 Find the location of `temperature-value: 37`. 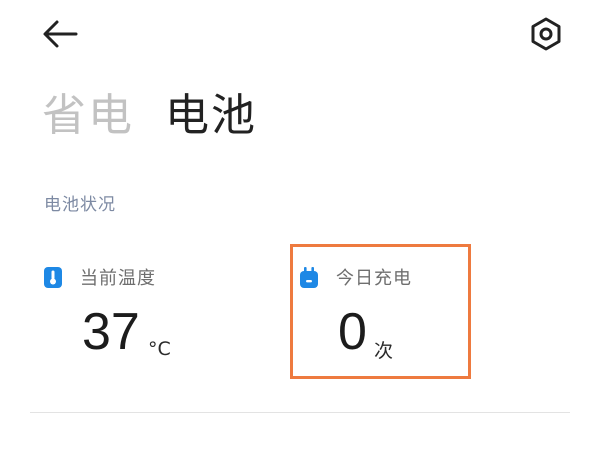

temperature-value: 37 is located at coordinates (111, 332).